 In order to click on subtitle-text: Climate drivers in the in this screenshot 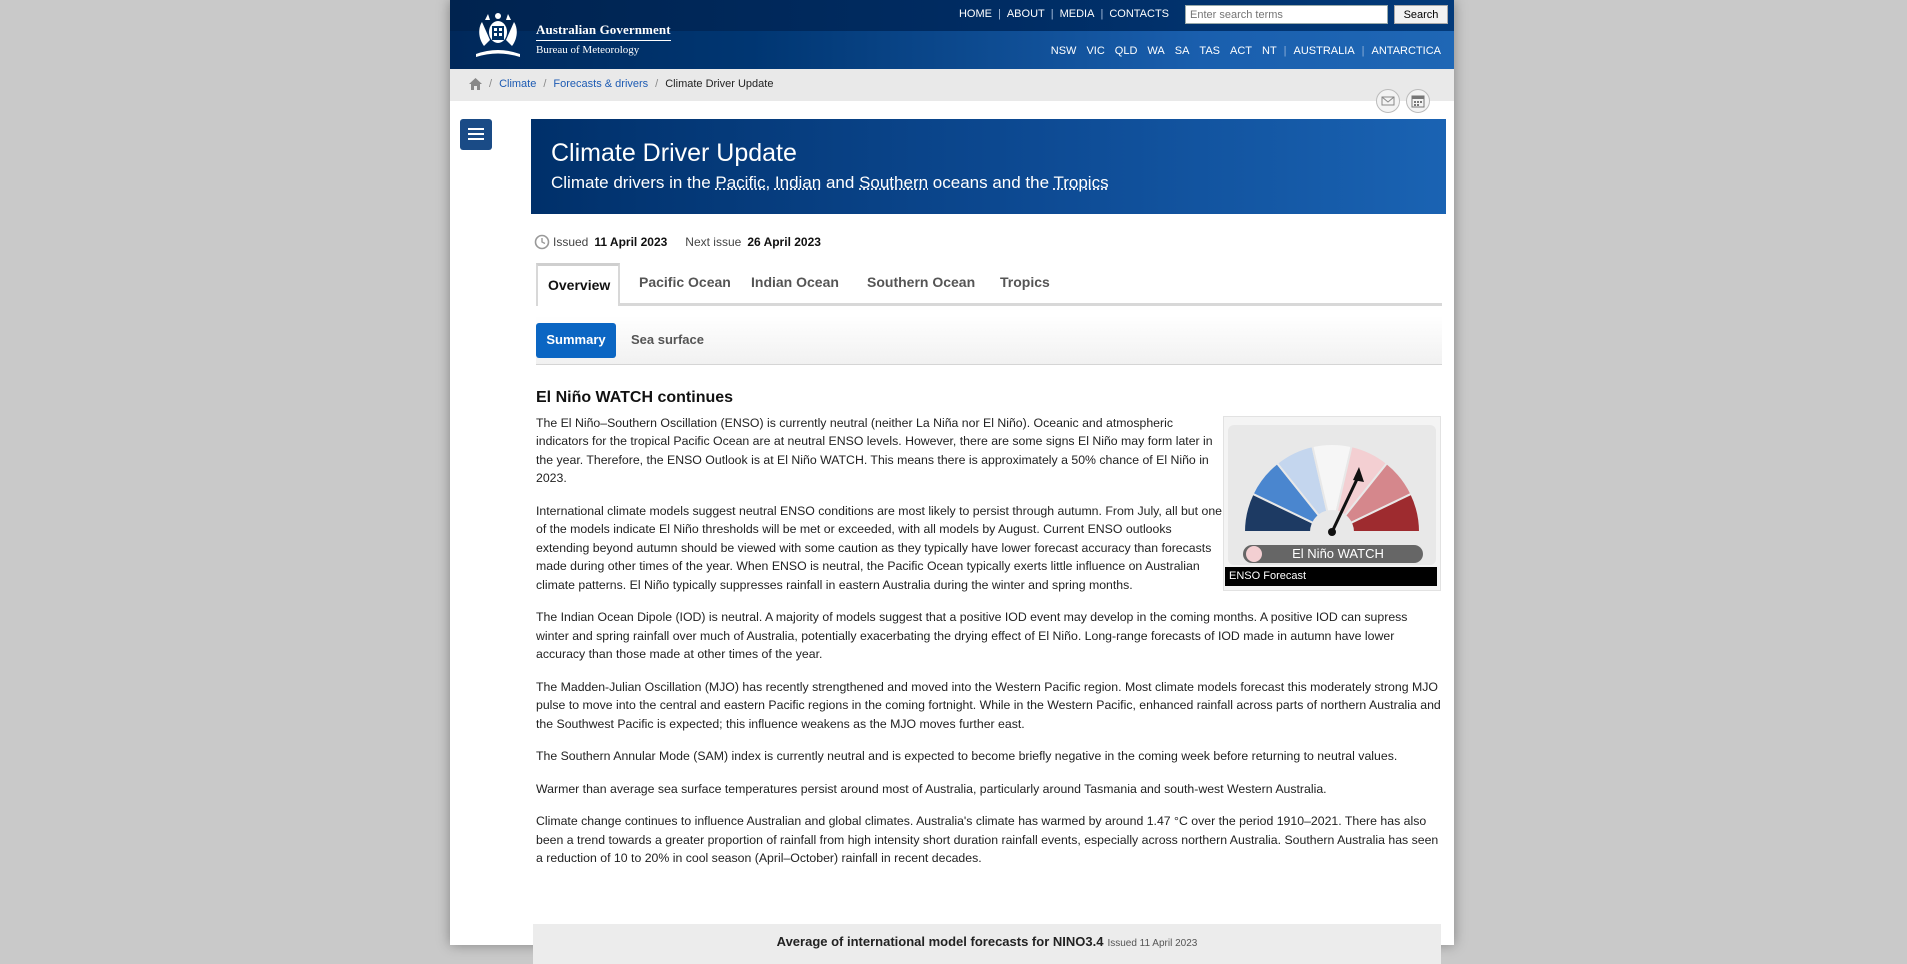, I will do `click(633, 182)`.